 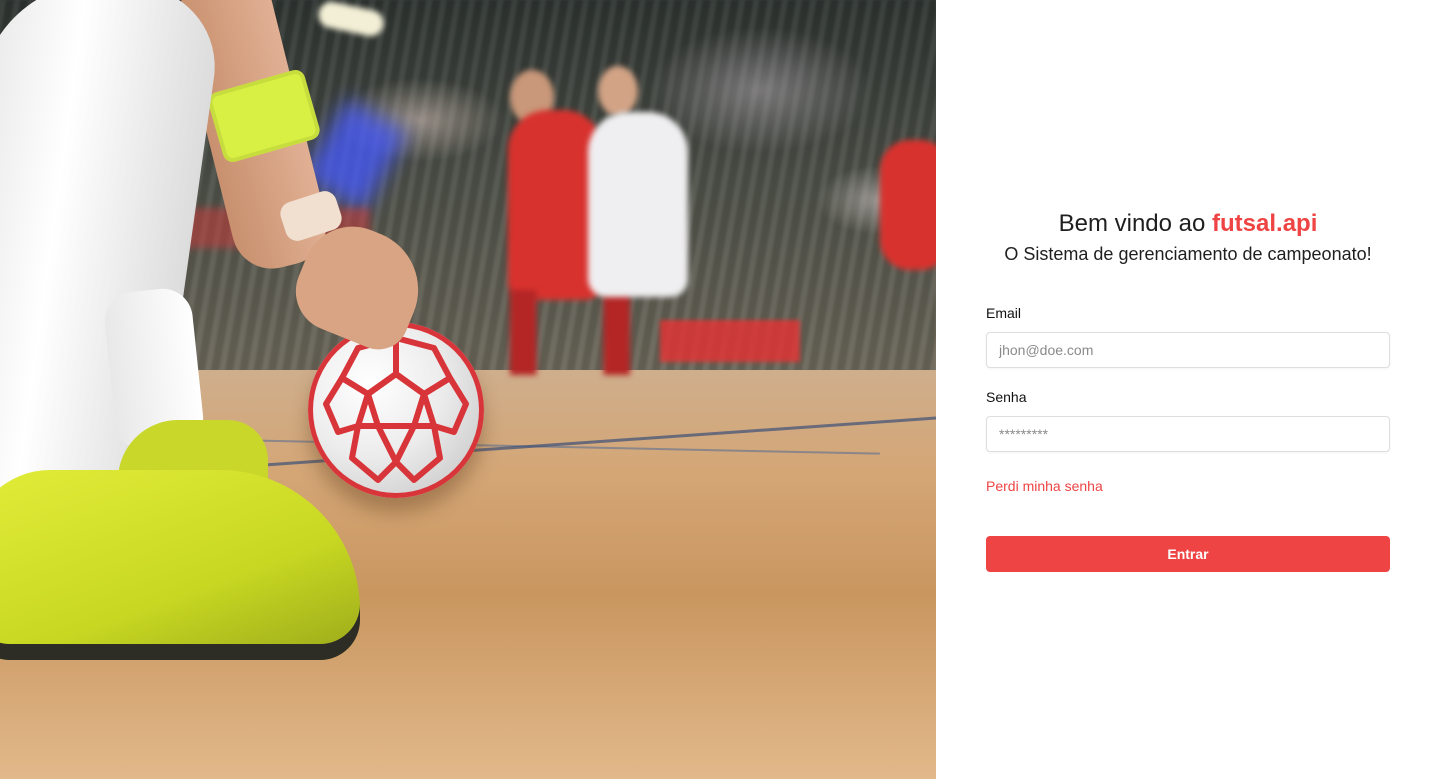 I want to click on login-button: Entrar, so click(x=1188, y=554).